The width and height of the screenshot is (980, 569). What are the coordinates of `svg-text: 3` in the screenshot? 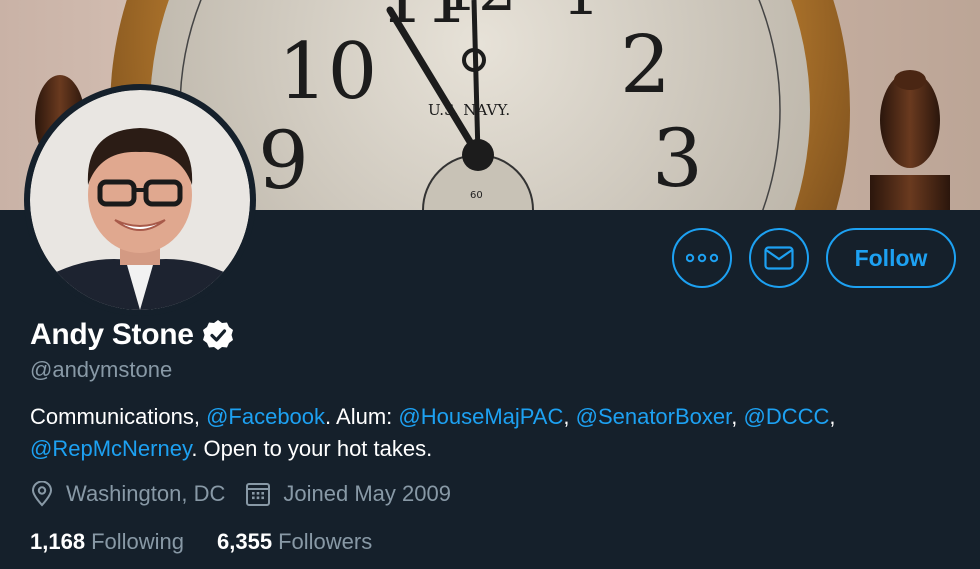 It's located at (677, 158).